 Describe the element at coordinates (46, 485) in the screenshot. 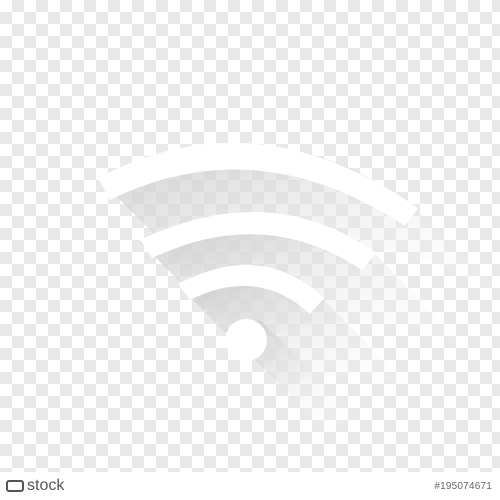

I see `stock-logo-text: stock` at that location.